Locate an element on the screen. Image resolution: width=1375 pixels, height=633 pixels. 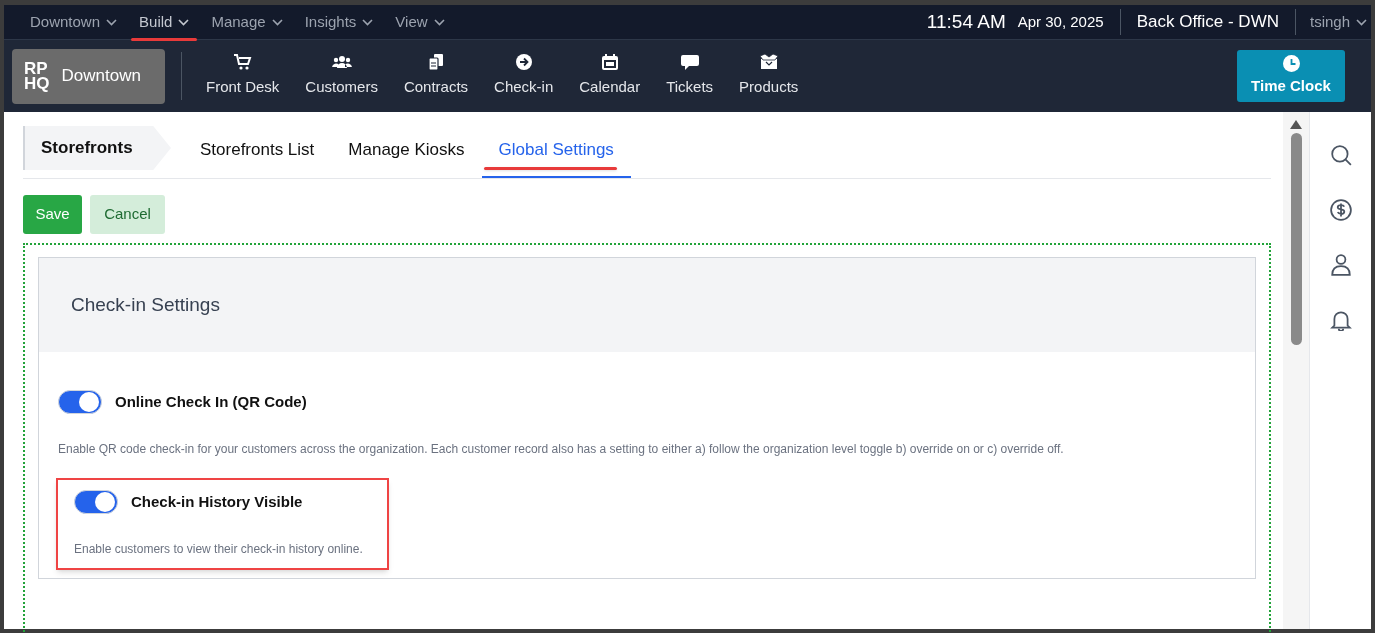
logo-name: Downtown is located at coordinates (101, 76).